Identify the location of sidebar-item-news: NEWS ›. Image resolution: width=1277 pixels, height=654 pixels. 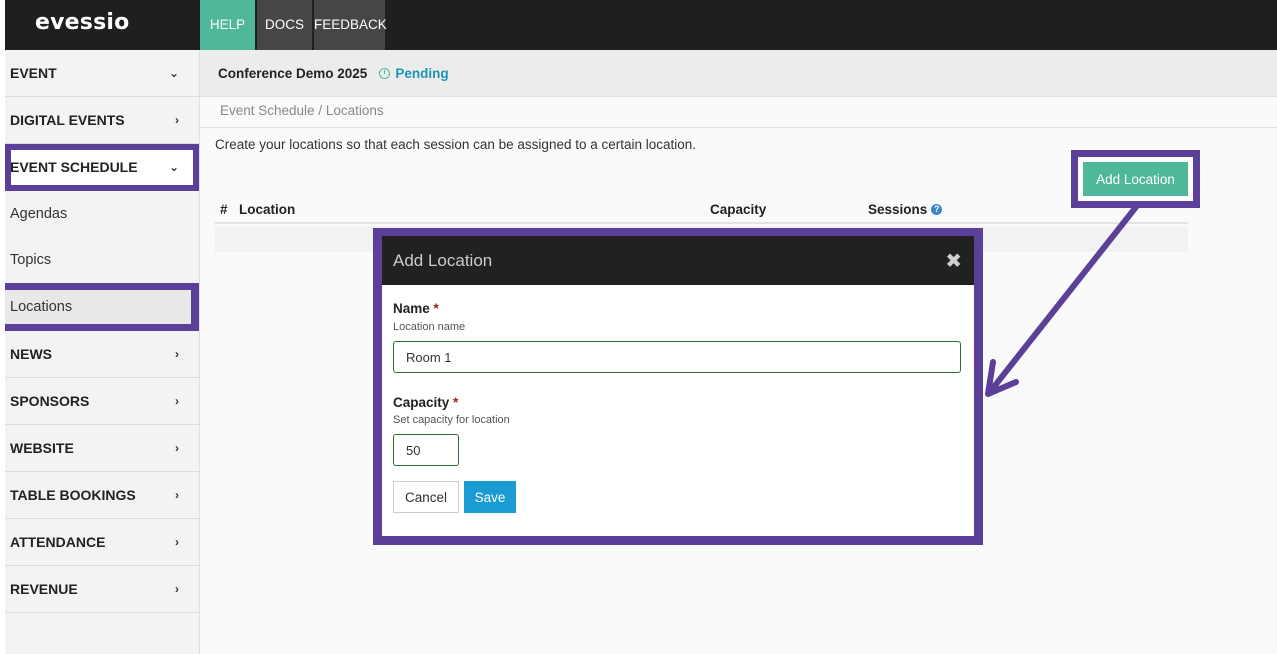
(102, 354).